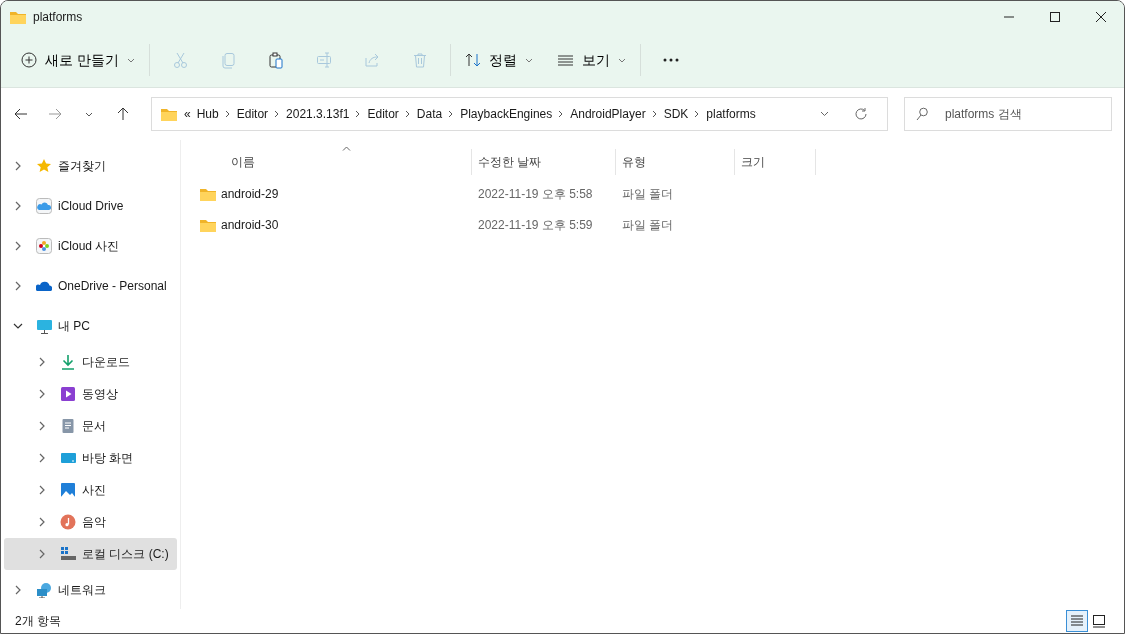 Image resolution: width=1125 pixels, height=634 pixels. Describe the element at coordinates (419, 60) in the screenshot. I see `trash-icon` at that location.